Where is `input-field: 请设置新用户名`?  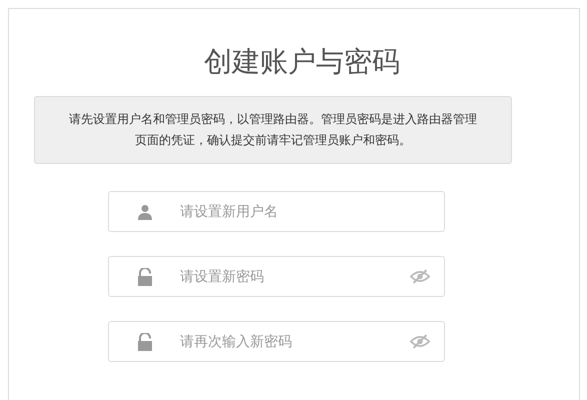 input-field: 请设置新用户名 is located at coordinates (276, 211).